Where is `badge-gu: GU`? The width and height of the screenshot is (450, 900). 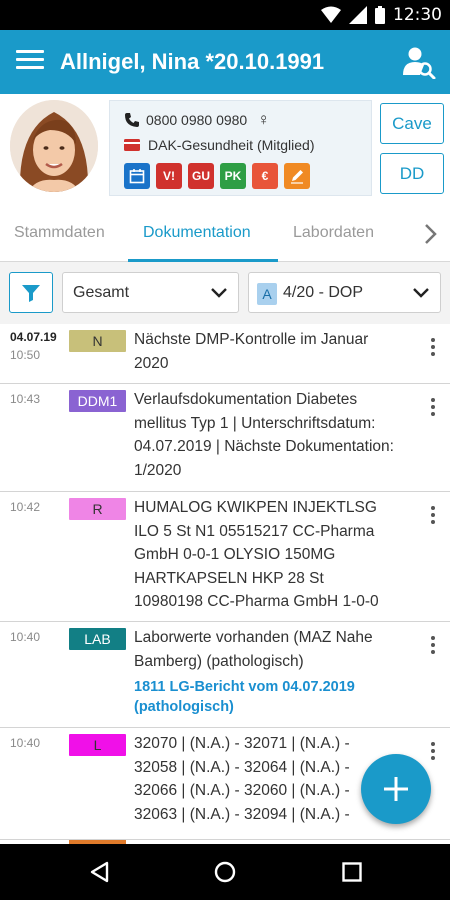 badge-gu: GU is located at coordinates (201, 176).